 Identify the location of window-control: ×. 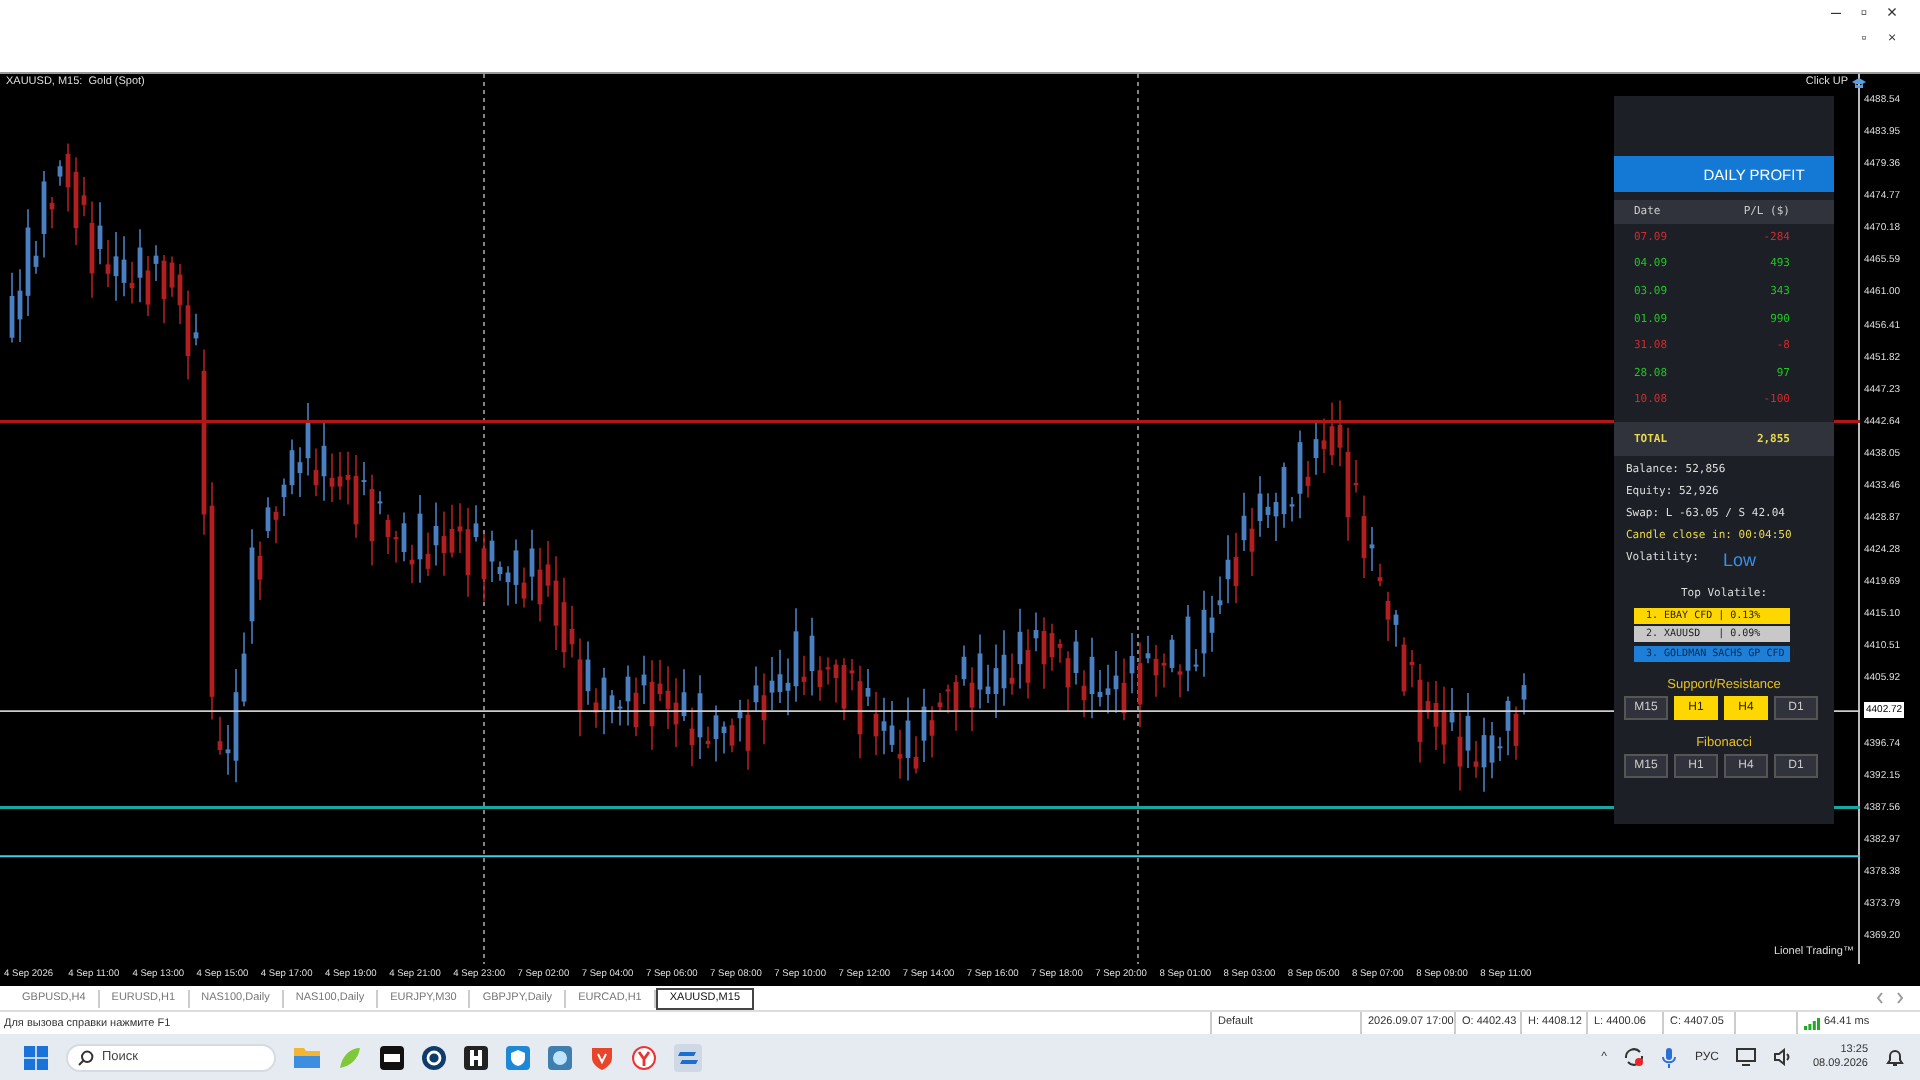
(1892, 12).